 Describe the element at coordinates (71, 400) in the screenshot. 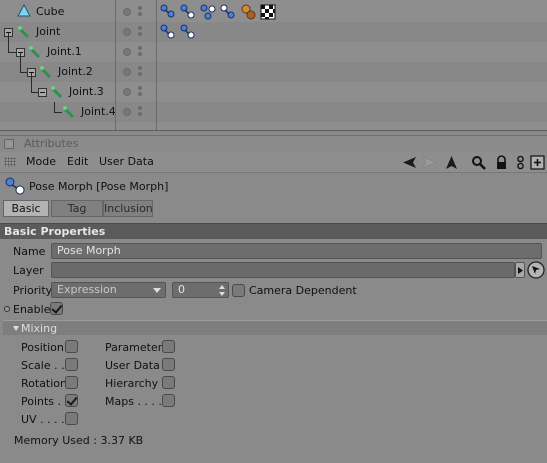

I see `mixing-points-checkbox` at that location.